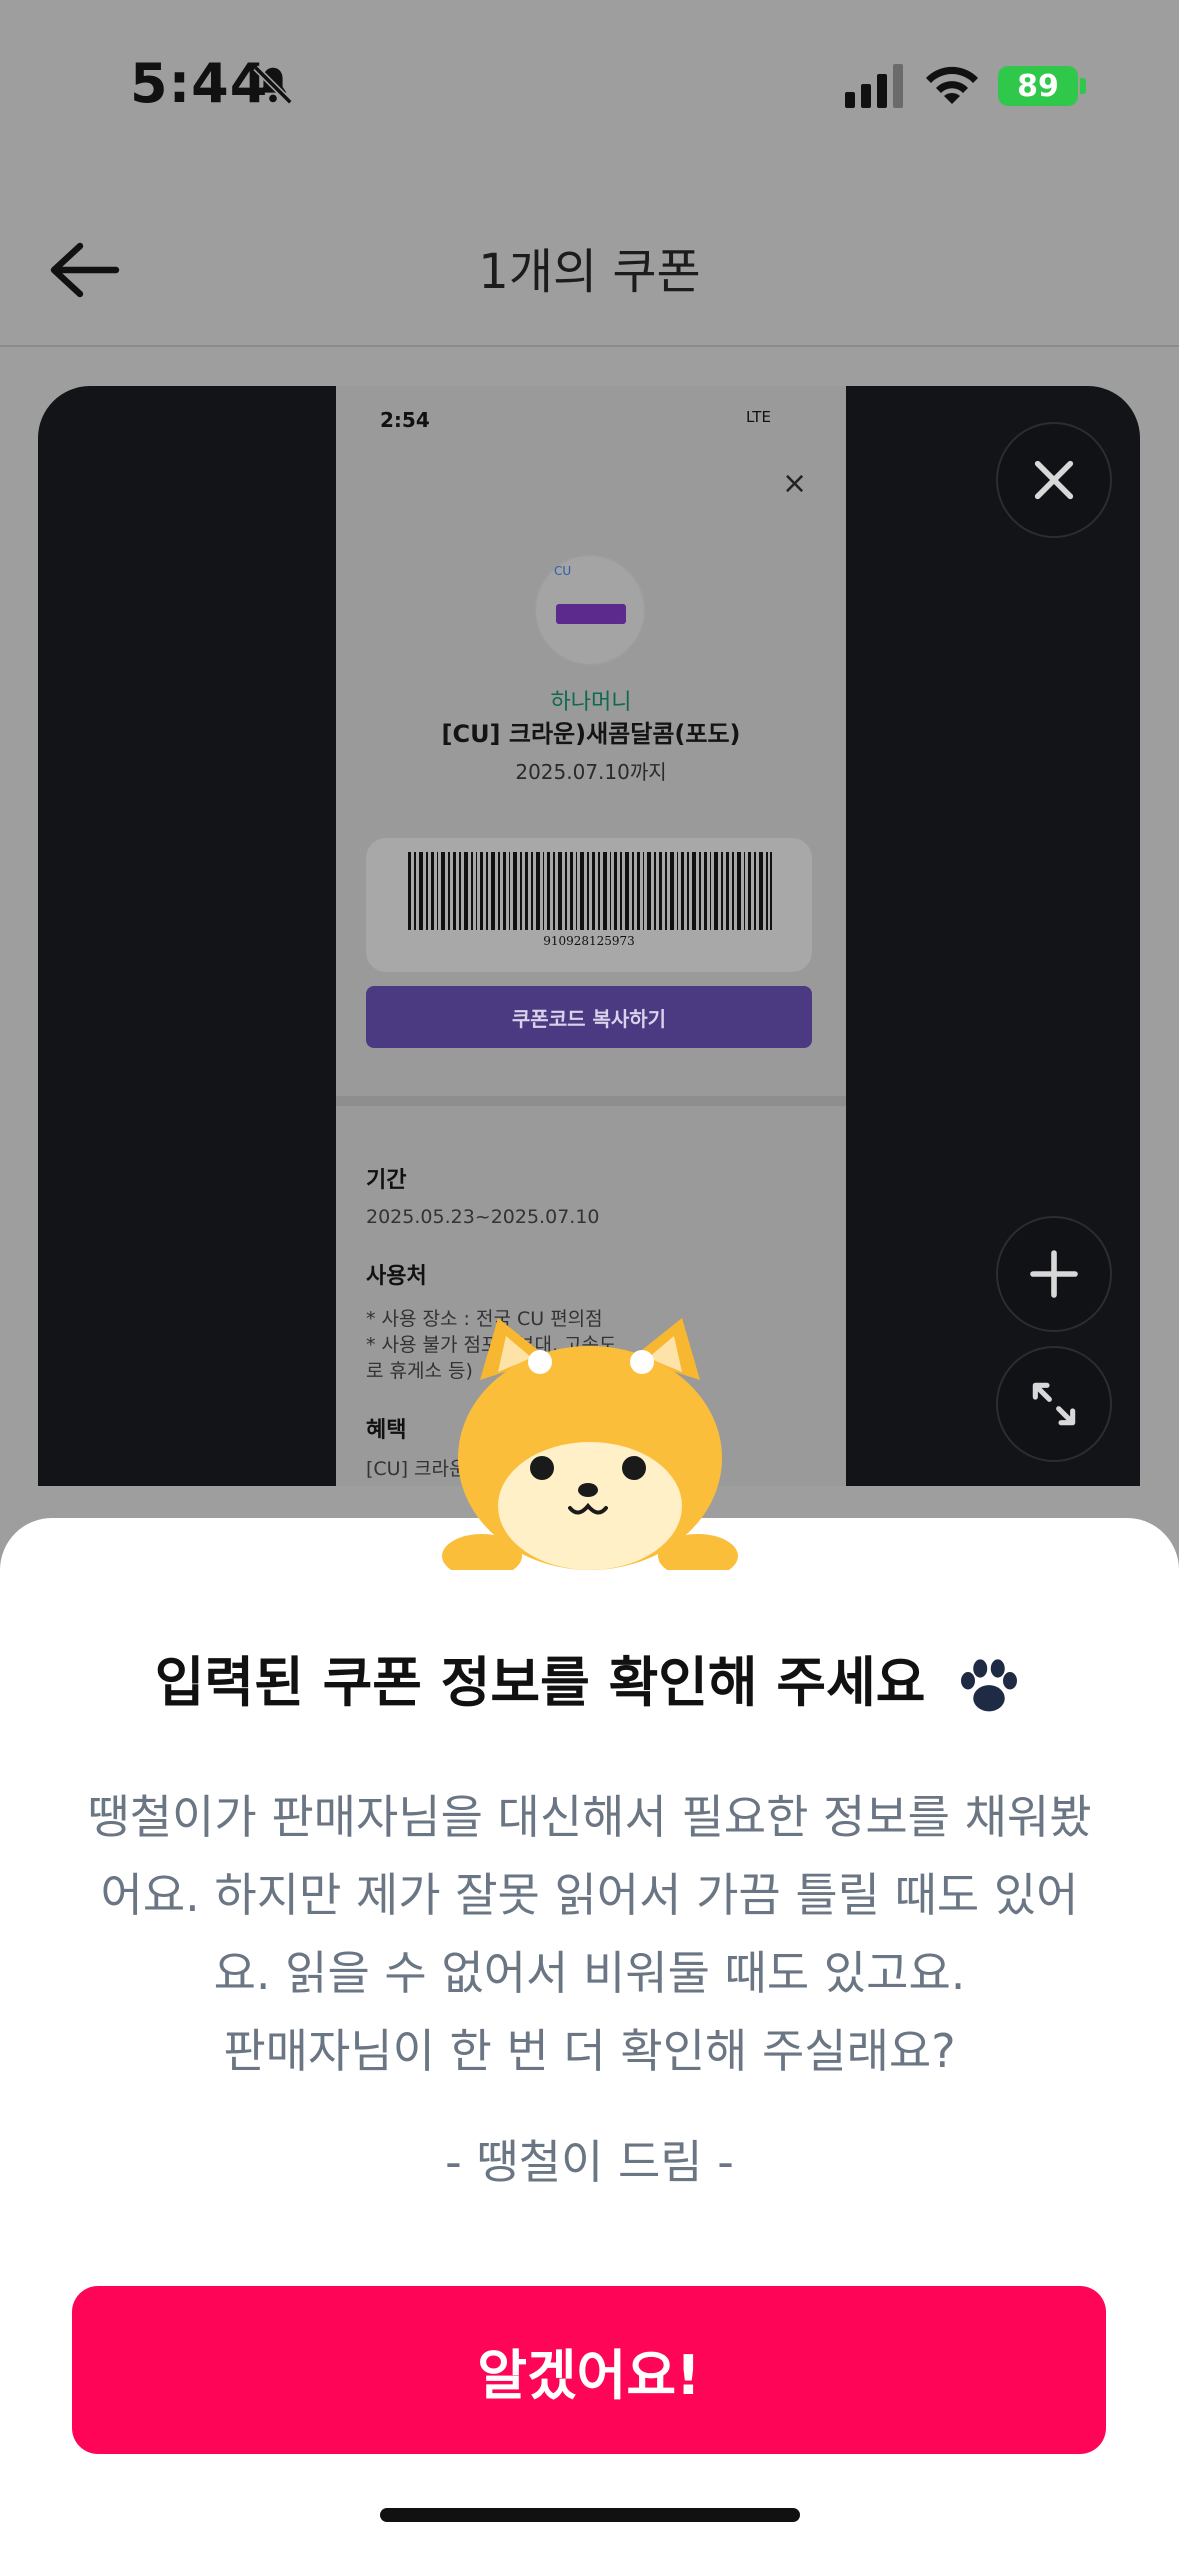 The height and width of the screenshot is (2556, 1179). Describe the element at coordinates (386, 1430) in the screenshot. I see `shot-benefit-label: 혜택` at that location.